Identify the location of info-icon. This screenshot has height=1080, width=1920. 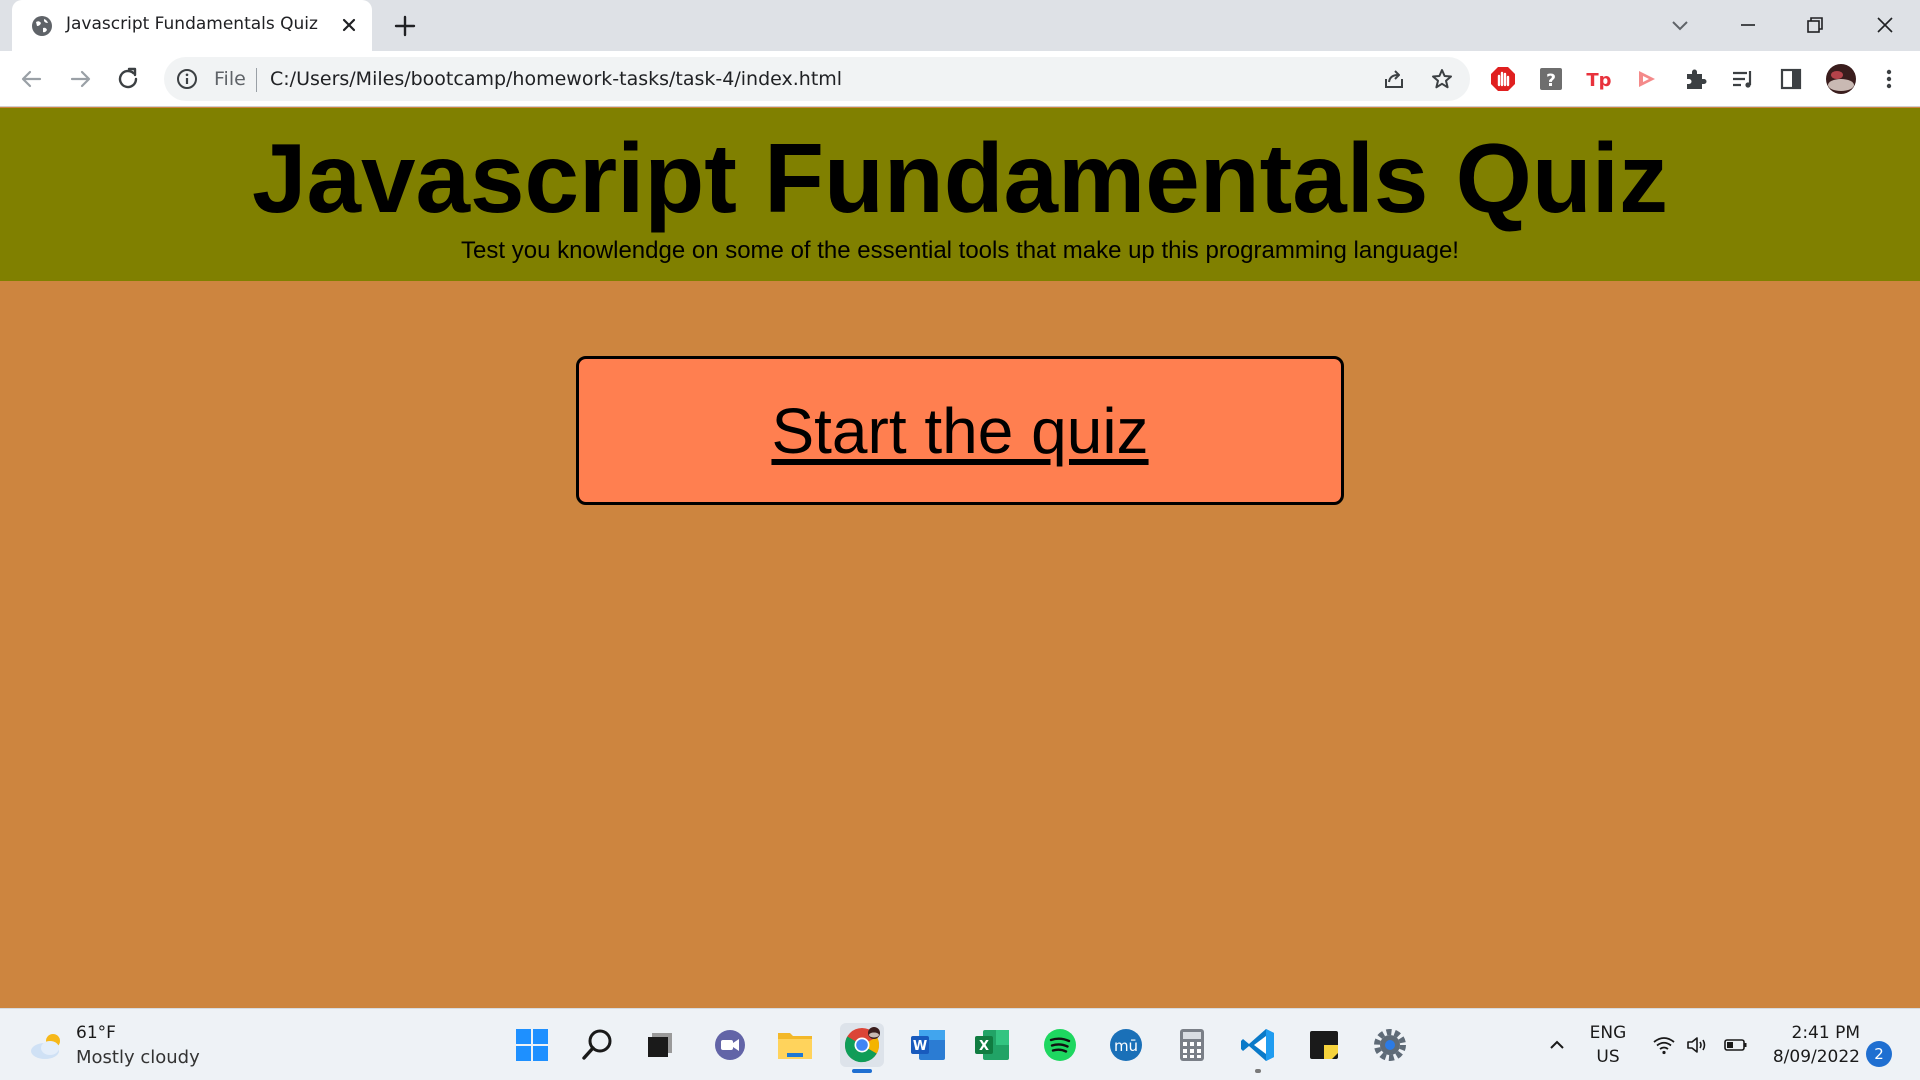
(187, 79).